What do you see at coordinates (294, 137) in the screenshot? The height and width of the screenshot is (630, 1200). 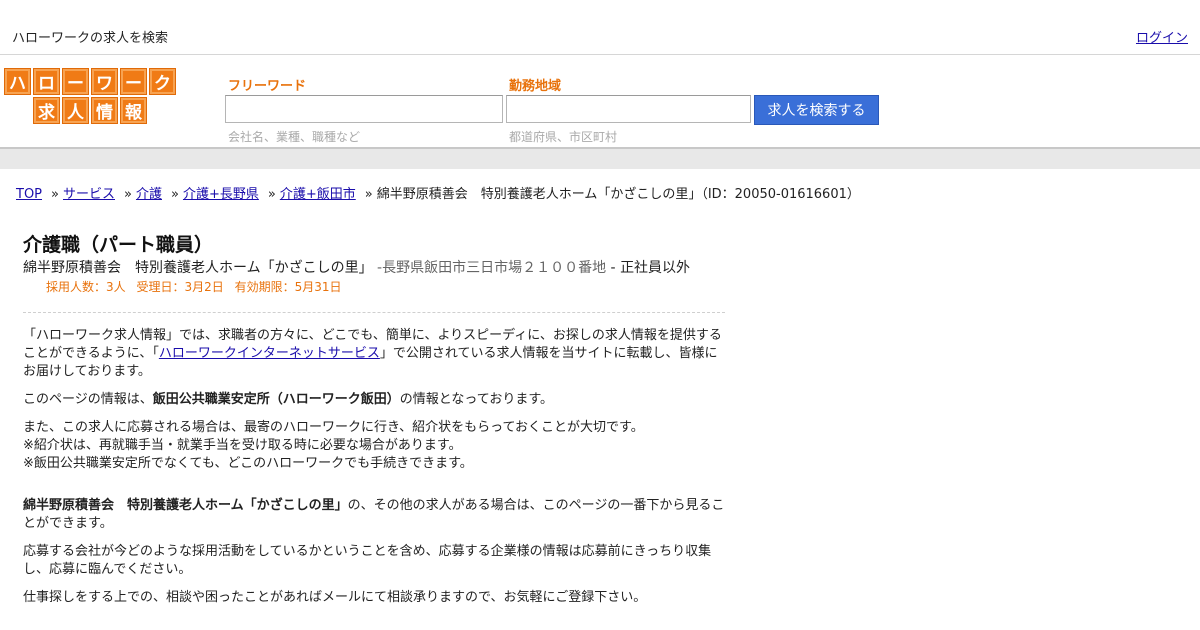 I see `freeword-hint: 会社名、業種、職種など` at bounding box center [294, 137].